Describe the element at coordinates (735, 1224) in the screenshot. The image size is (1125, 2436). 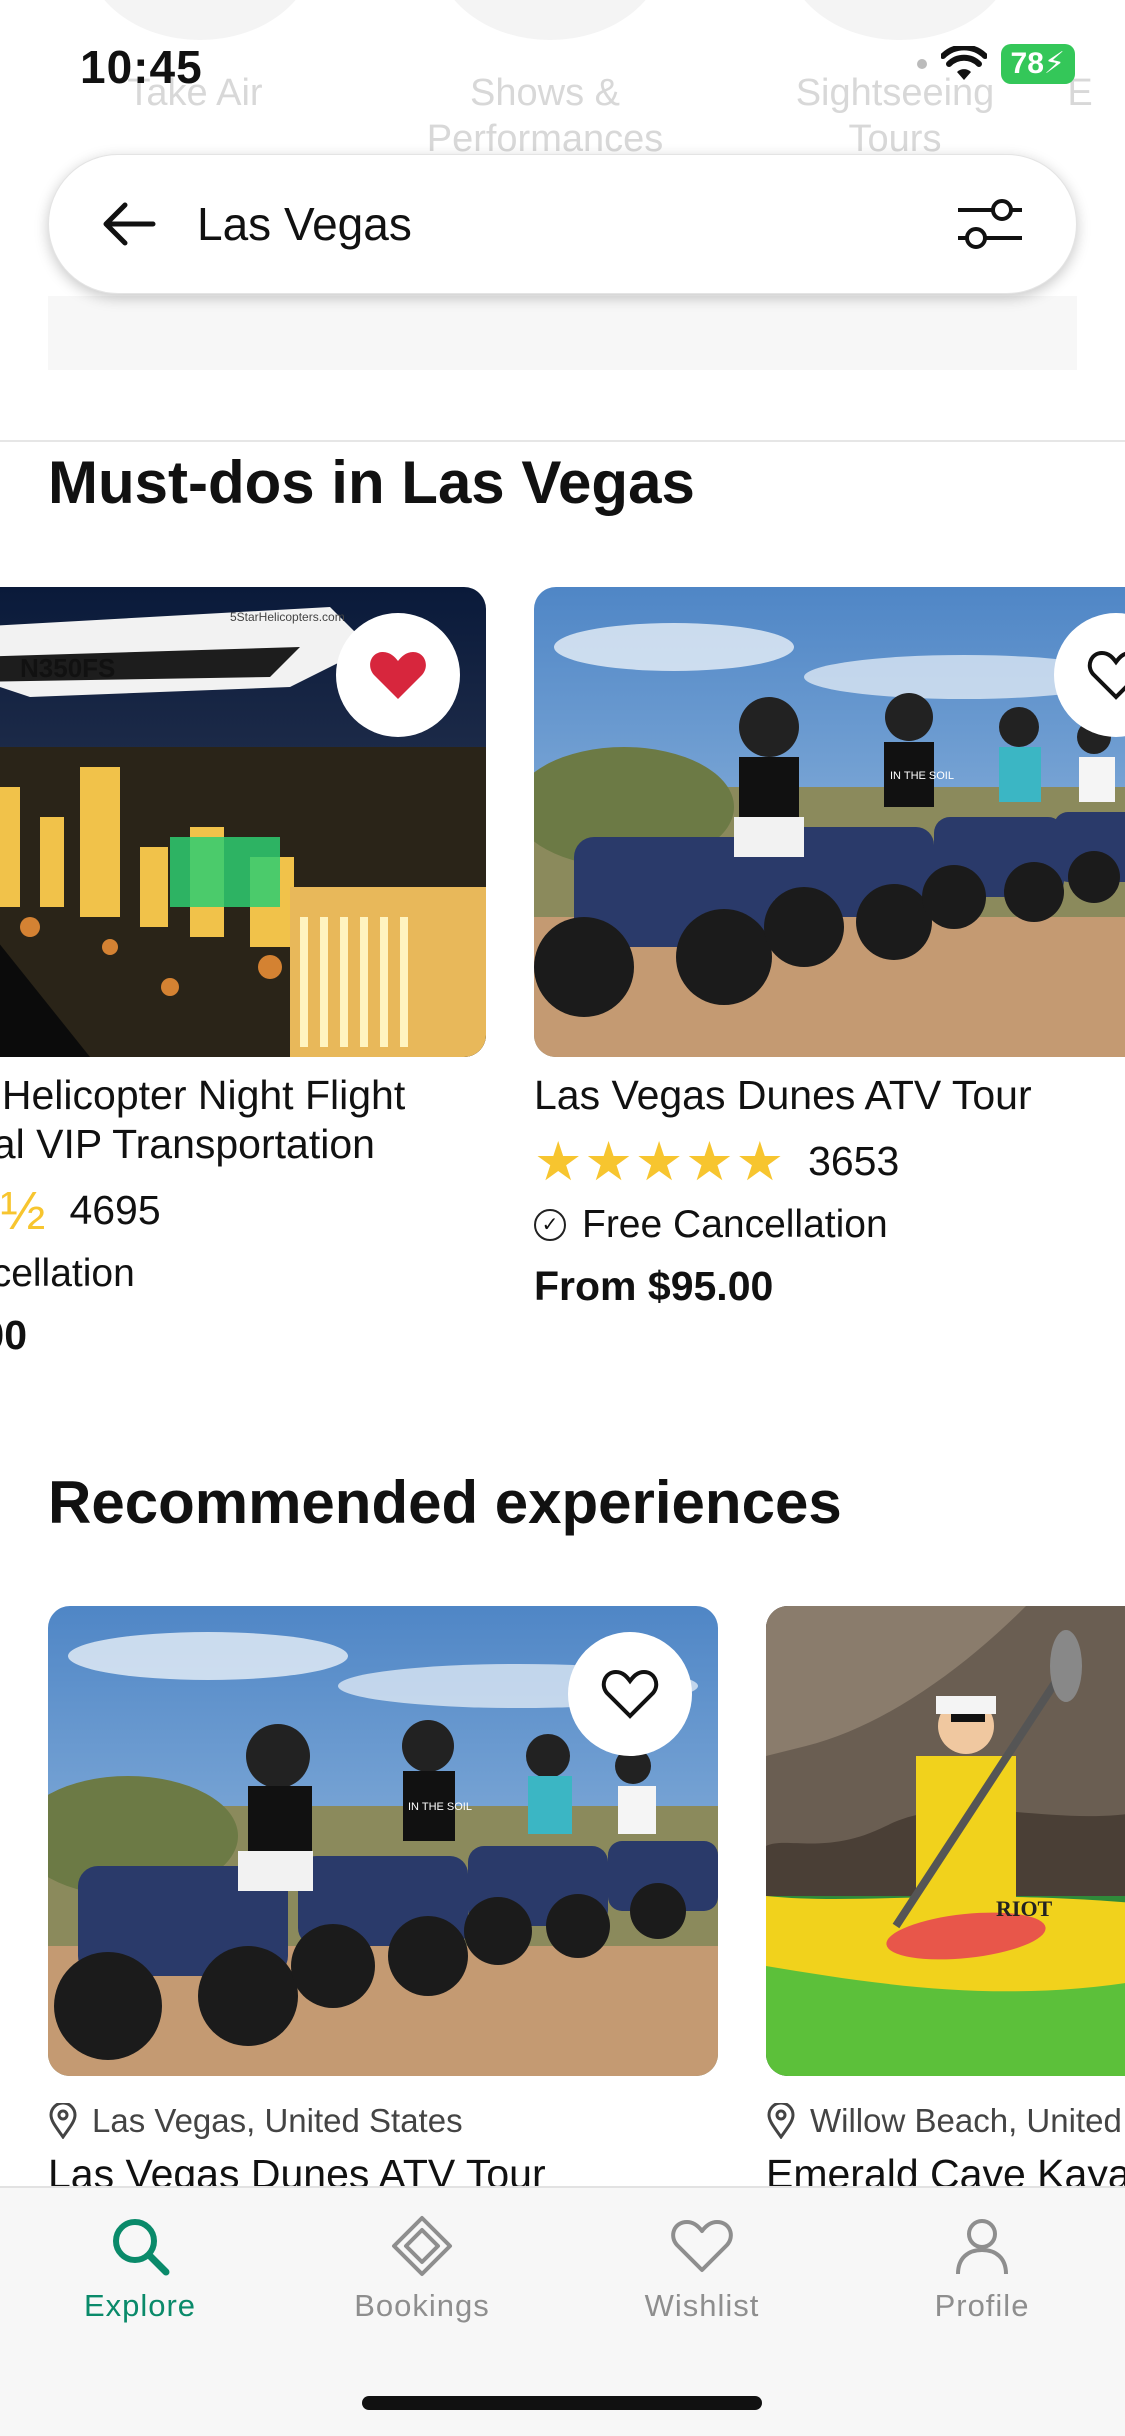
I see `cancellation-text: Free Cancellation` at that location.